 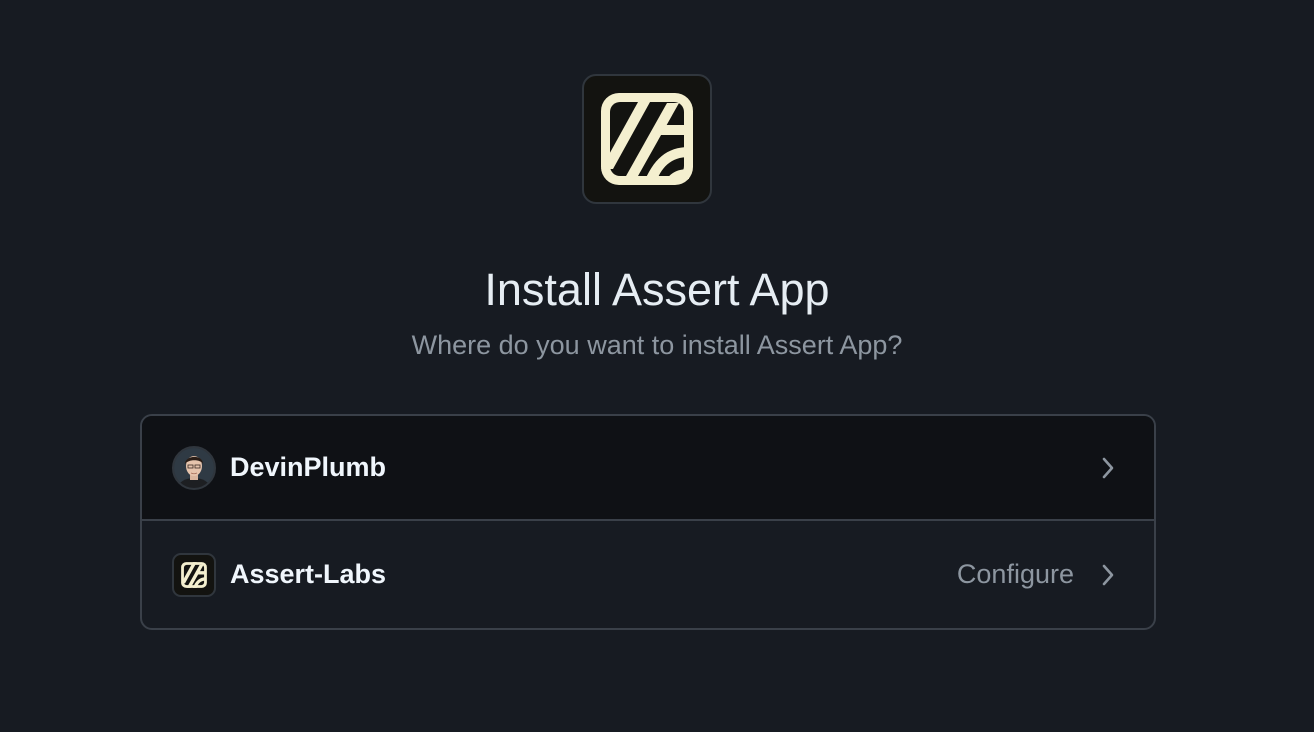 What do you see at coordinates (308, 467) in the screenshot?
I see `account-name: DevinPlumb` at bounding box center [308, 467].